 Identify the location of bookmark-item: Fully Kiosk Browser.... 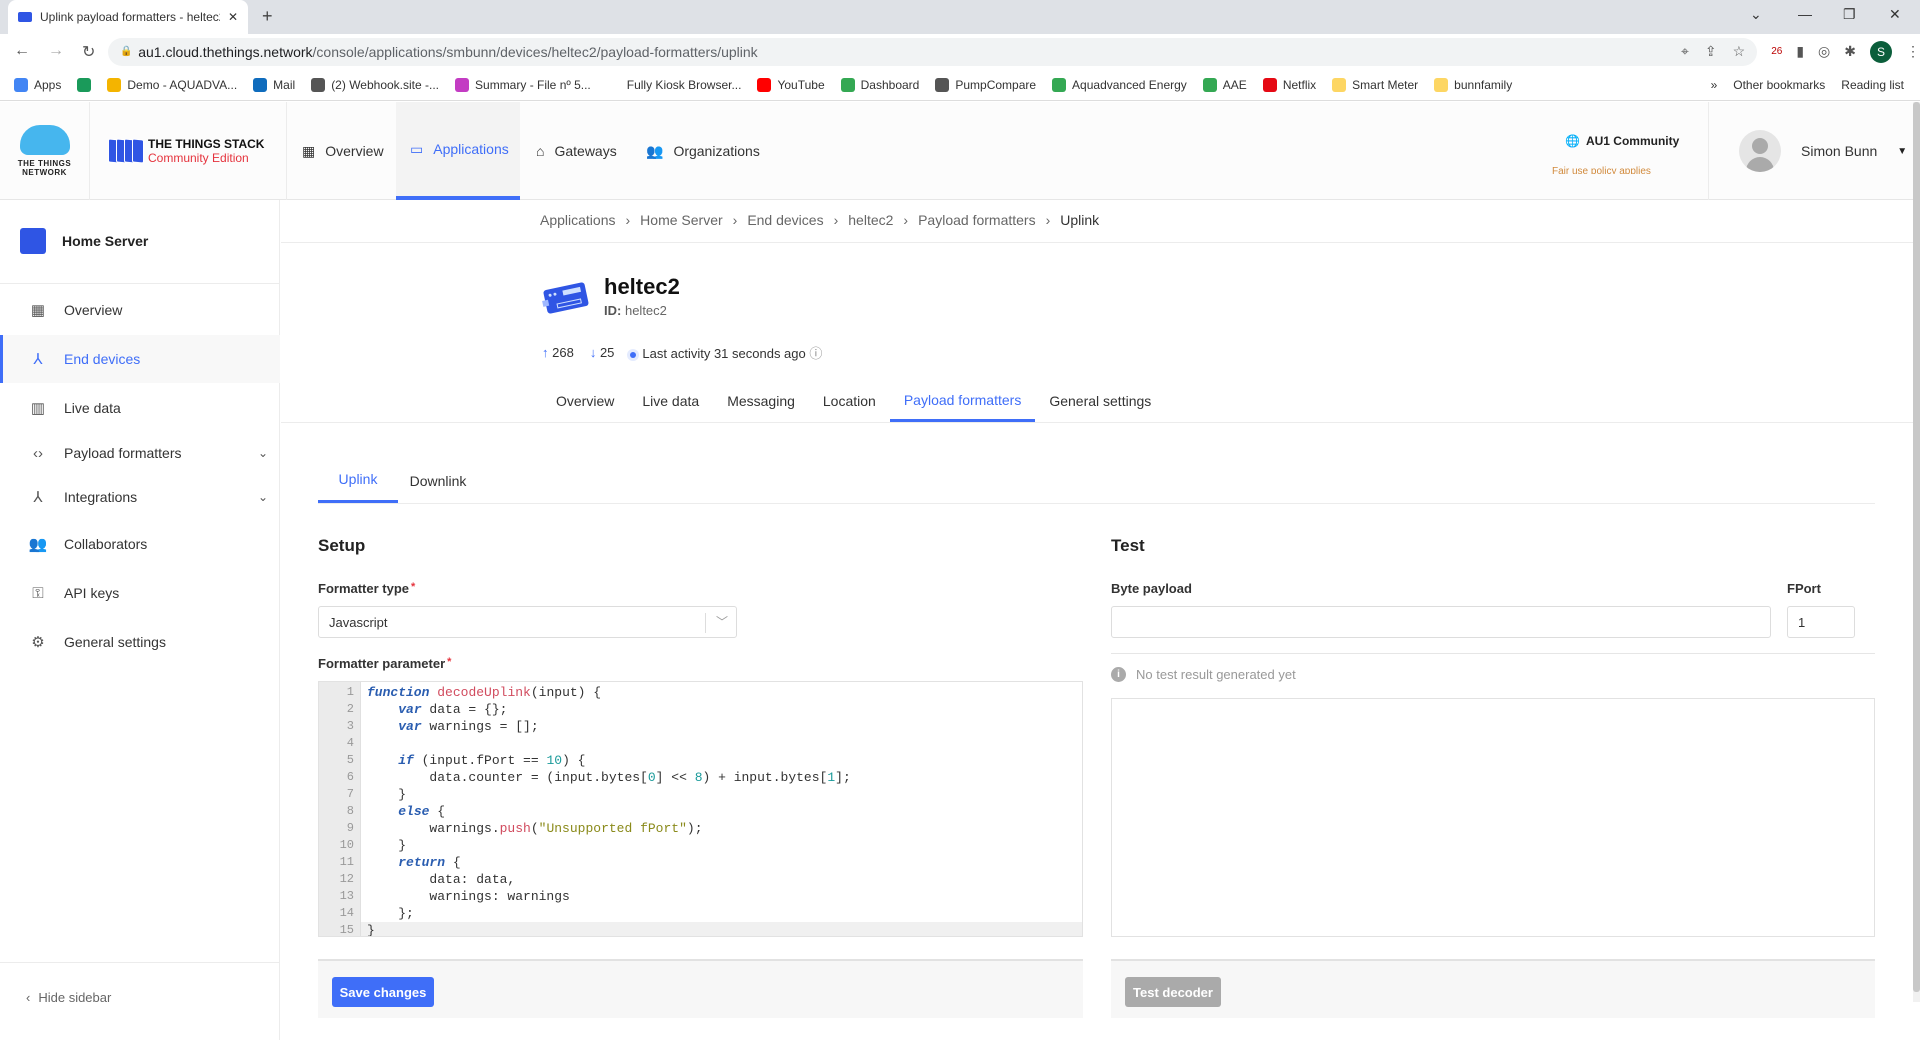
(673, 84).